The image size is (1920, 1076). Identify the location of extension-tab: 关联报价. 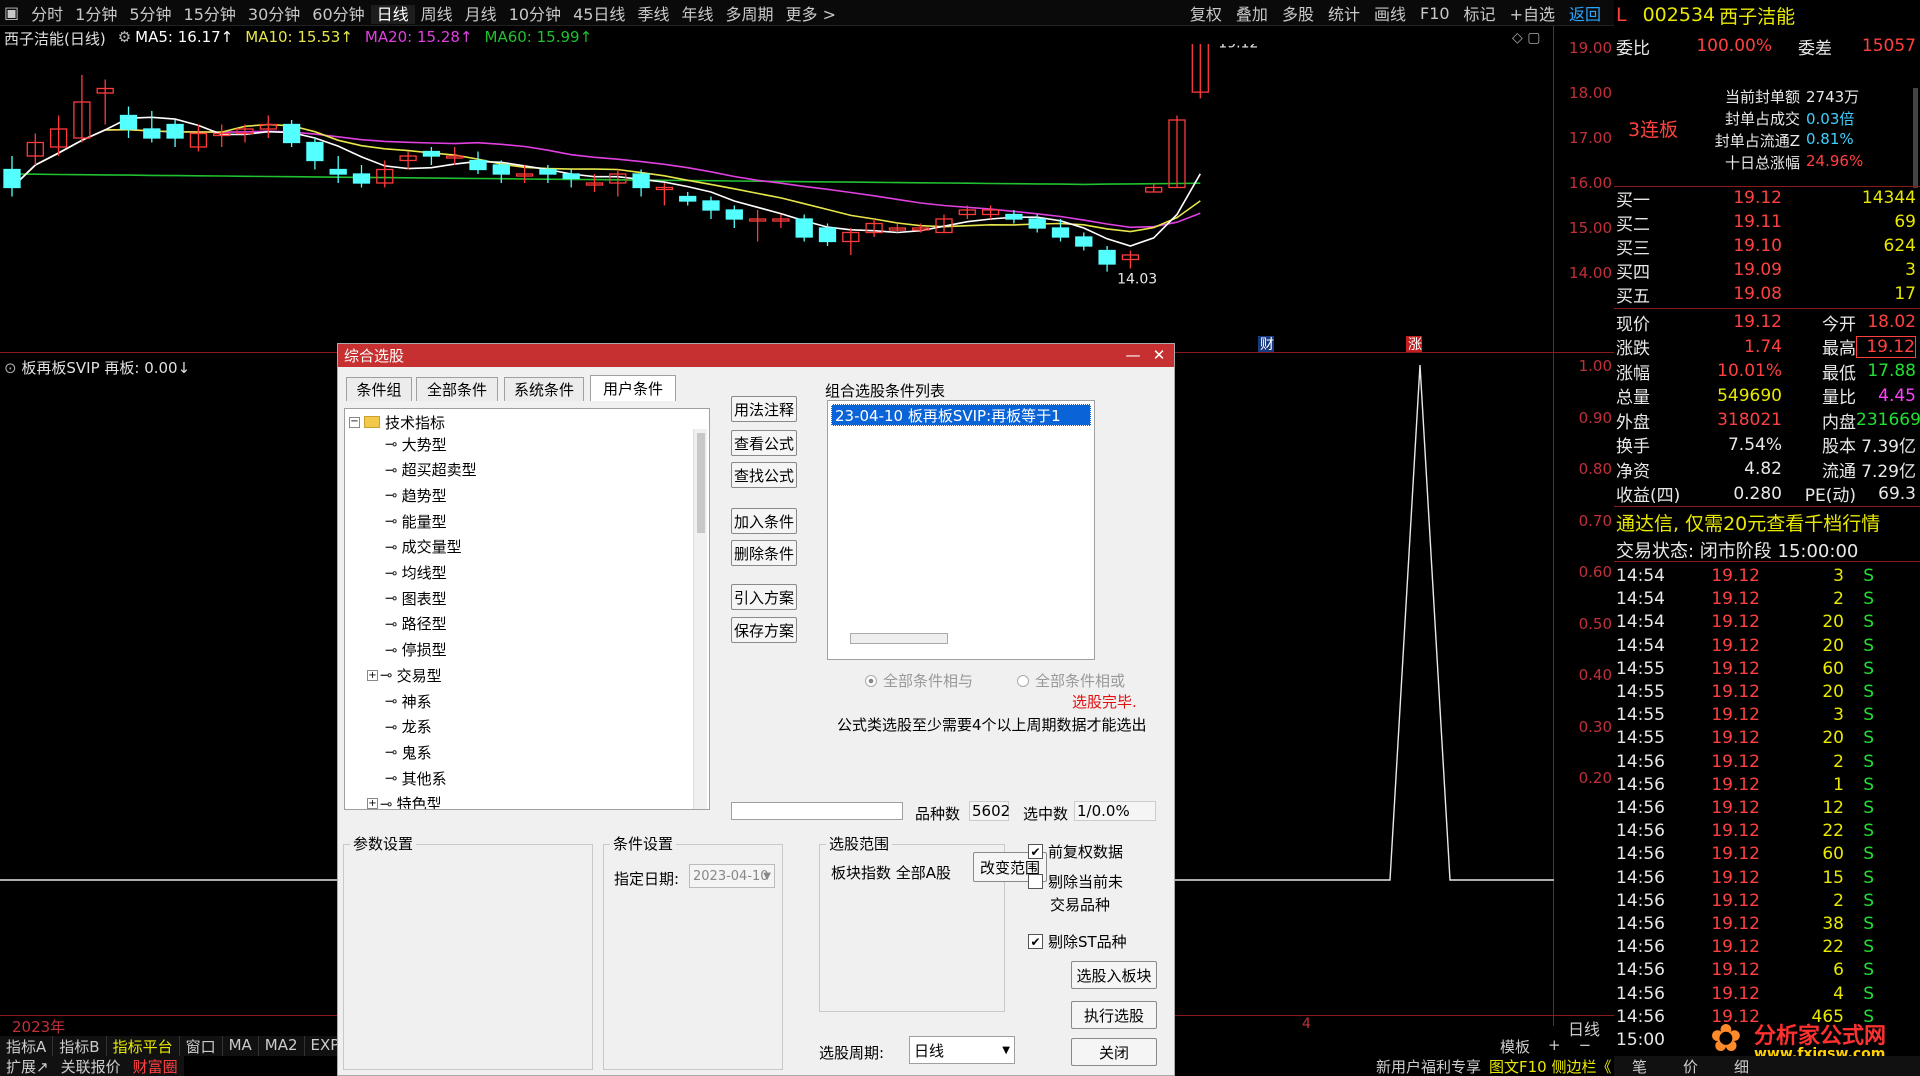
(91, 1066).